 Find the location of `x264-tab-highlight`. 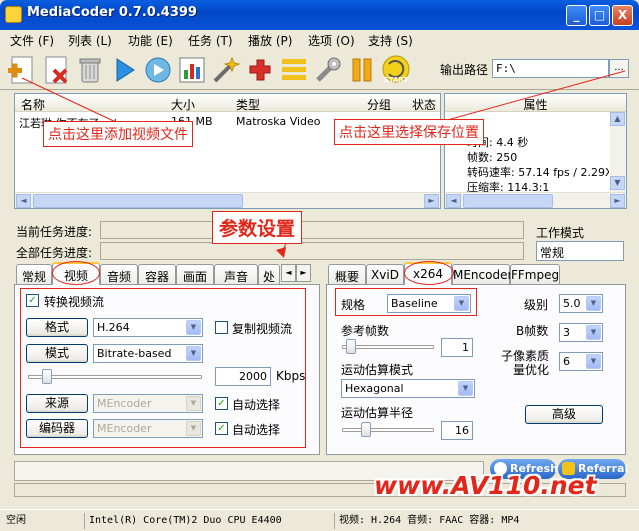

x264-tab-highlight is located at coordinates (429, 273).